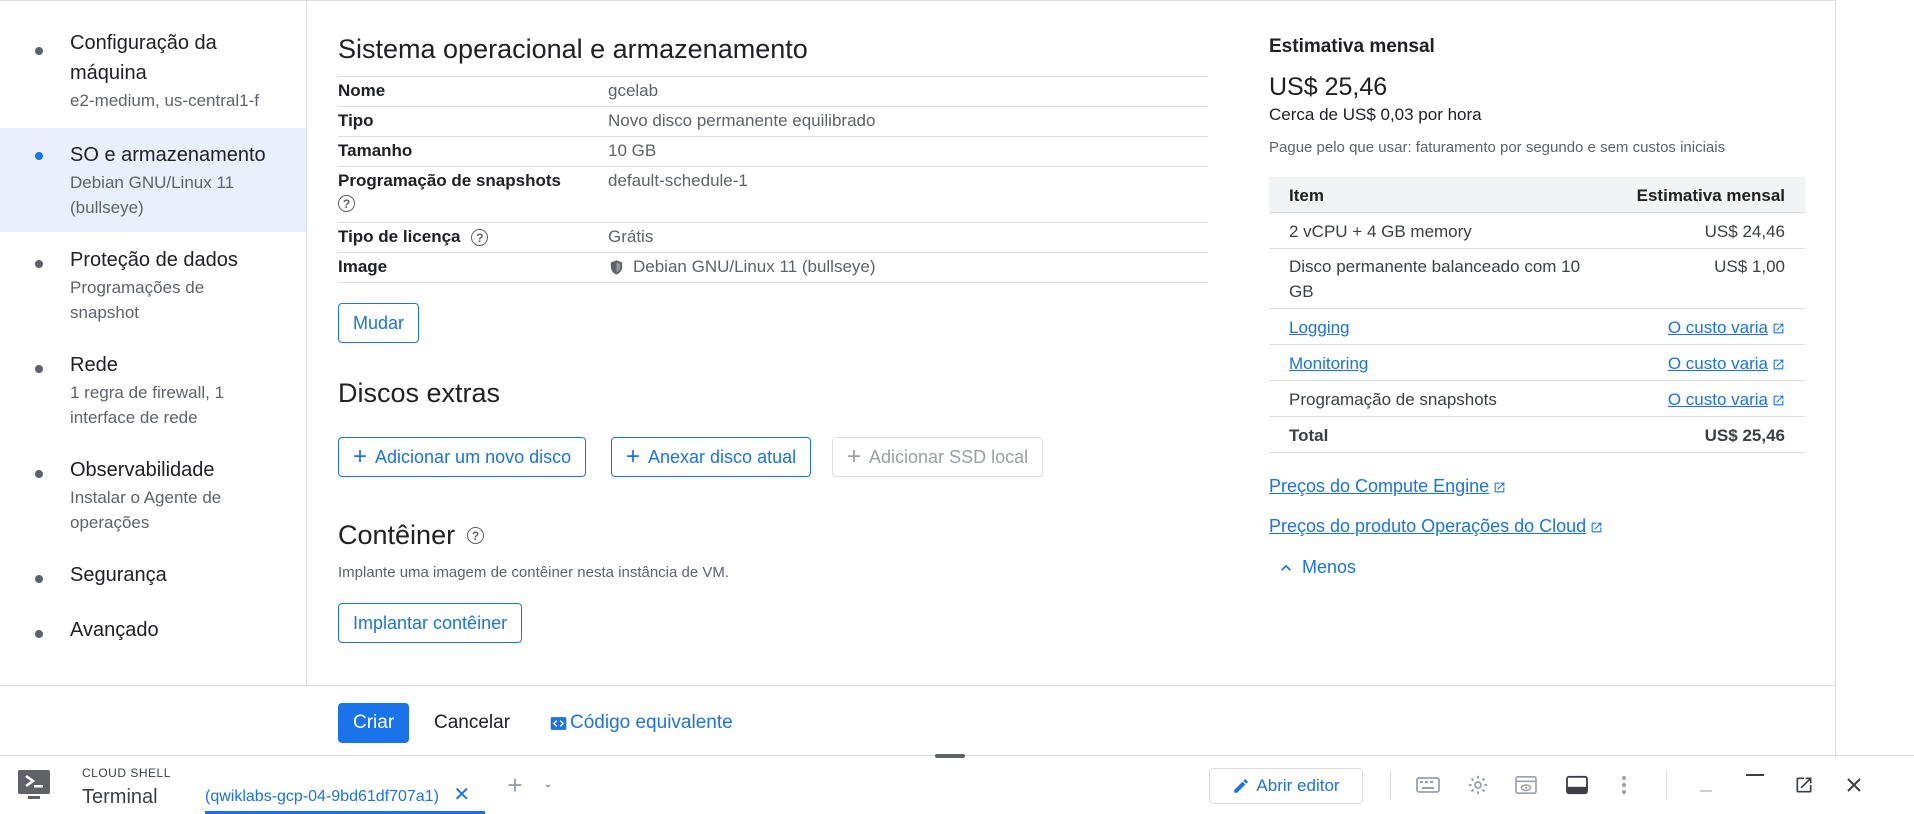 The height and width of the screenshot is (814, 1914). Describe the element at coordinates (356, 120) in the screenshot. I see `detail-key: Tipo` at that location.